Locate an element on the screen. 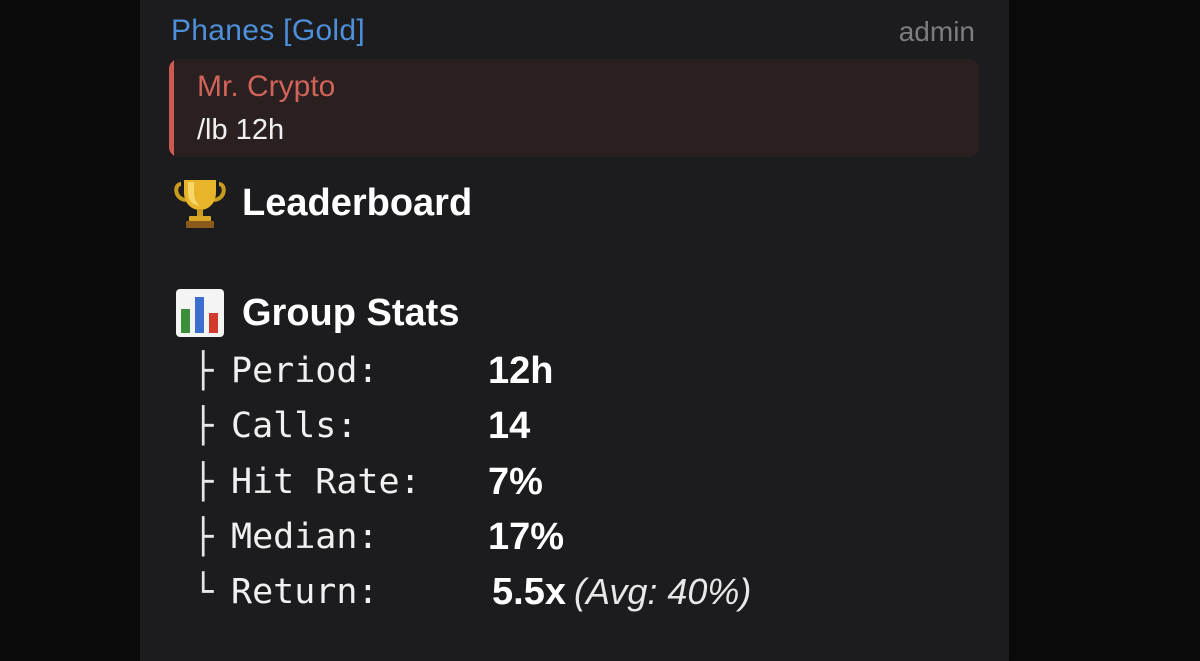 The height and width of the screenshot is (661, 1200). reply-accent-bar is located at coordinates (171, 108).